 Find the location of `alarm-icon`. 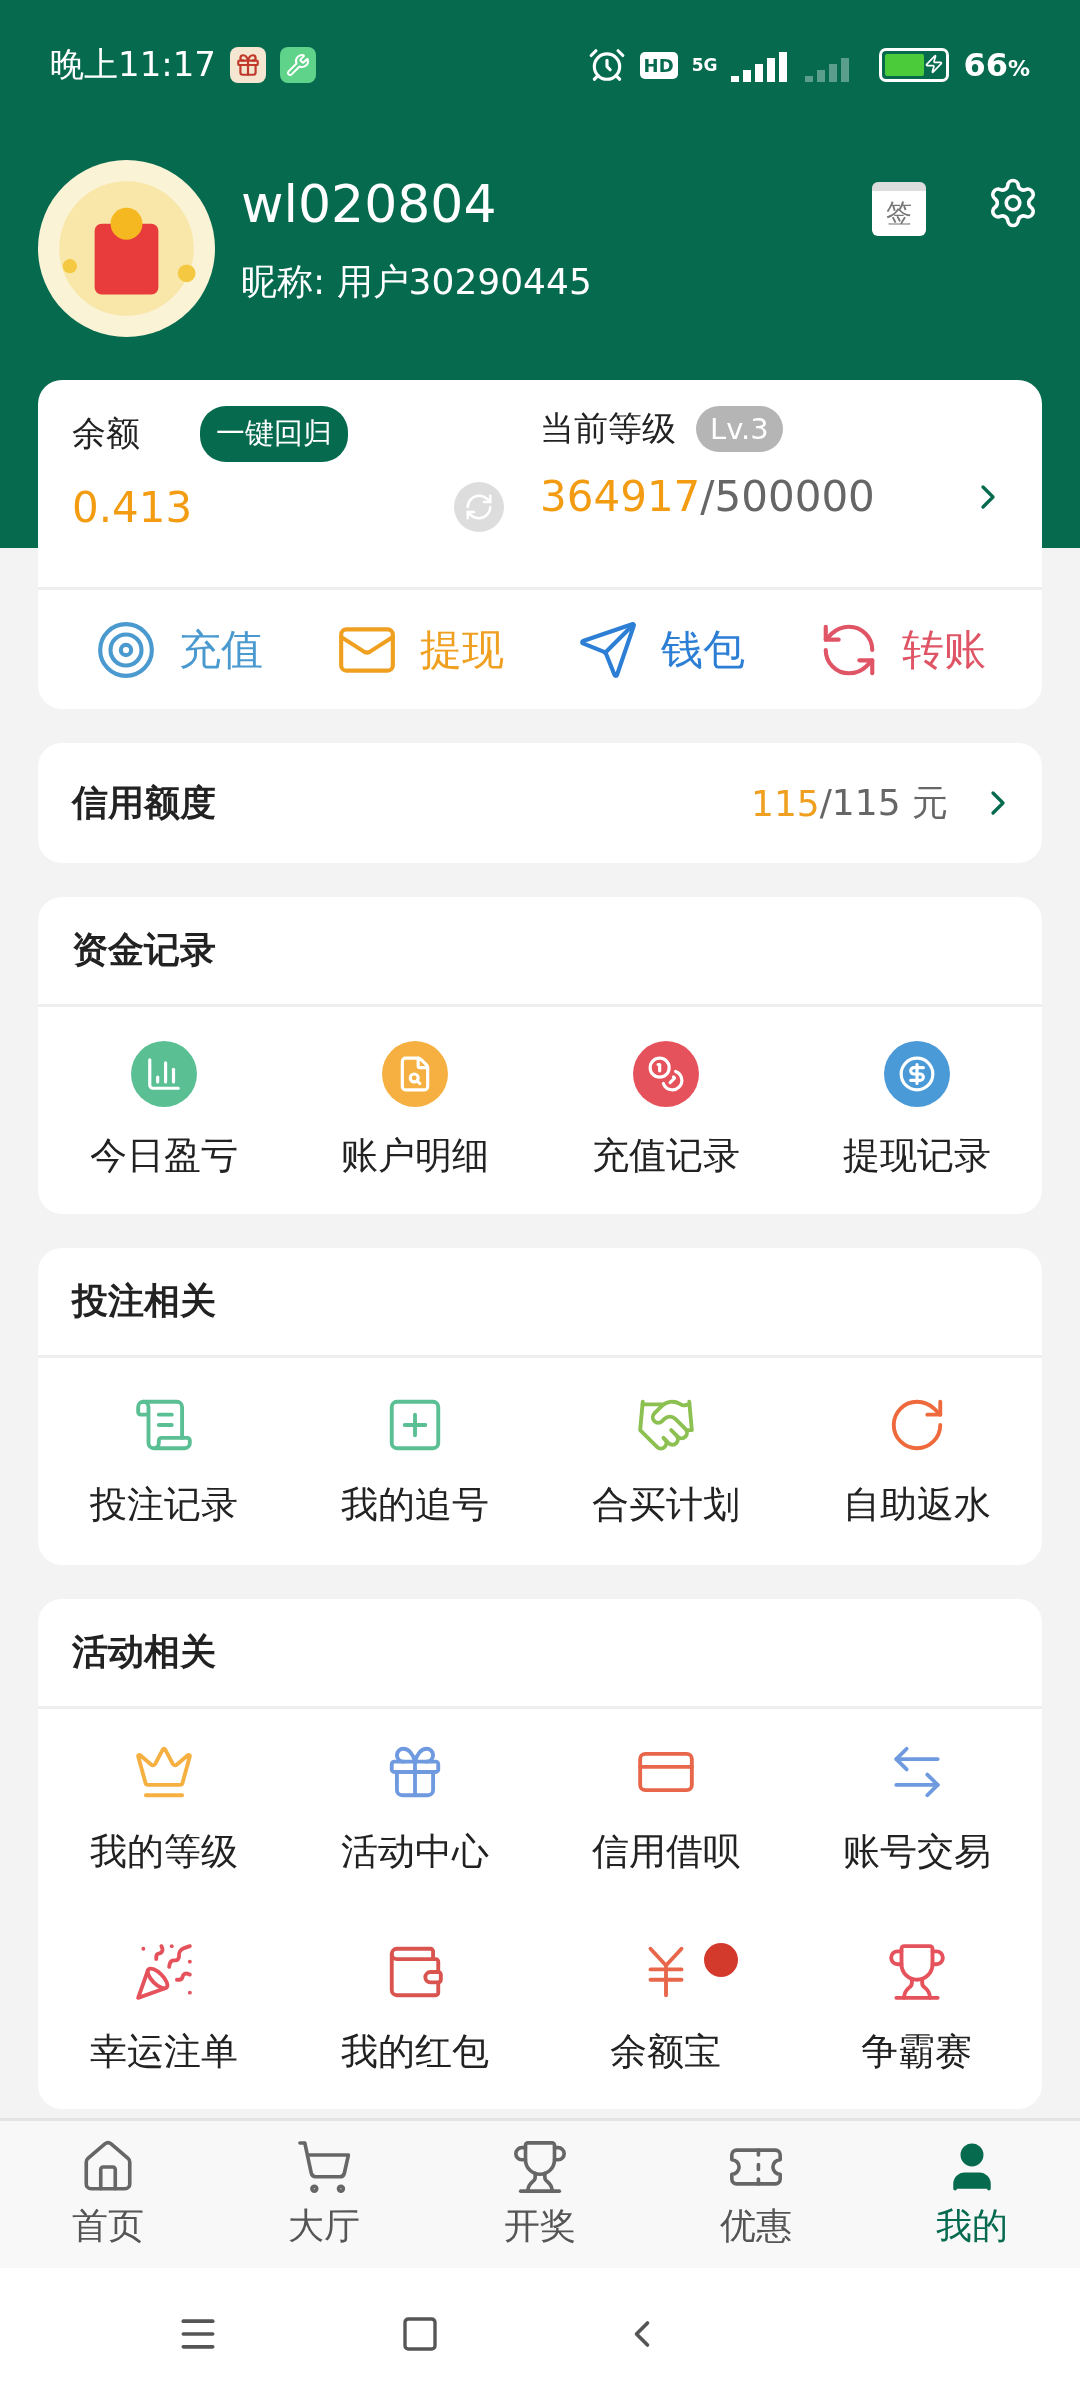

alarm-icon is located at coordinates (606, 65).